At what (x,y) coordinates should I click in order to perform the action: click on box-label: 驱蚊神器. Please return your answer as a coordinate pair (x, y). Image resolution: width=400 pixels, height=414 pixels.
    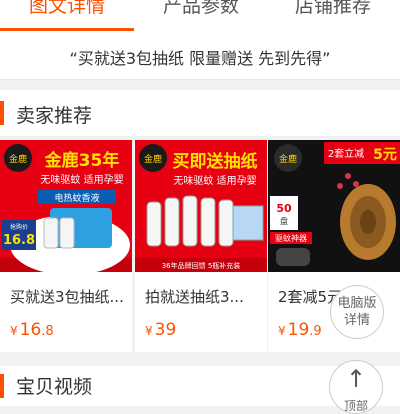
    Looking at the image, I should click on (291, 238).